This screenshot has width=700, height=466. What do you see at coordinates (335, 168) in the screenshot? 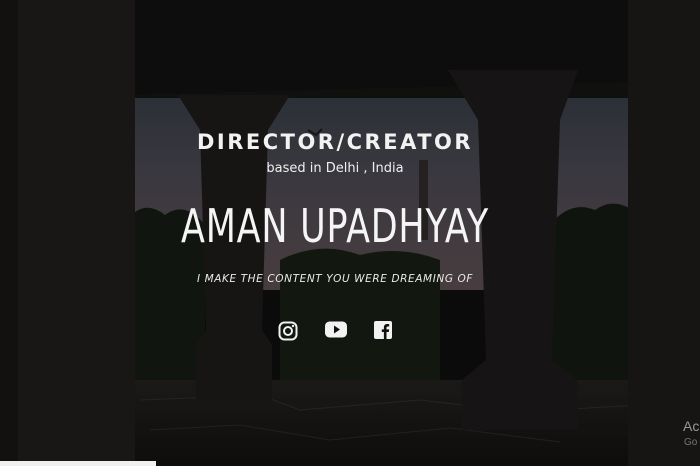
I see `location-text: based in Delhi , India` at bounding box center [335, 168].